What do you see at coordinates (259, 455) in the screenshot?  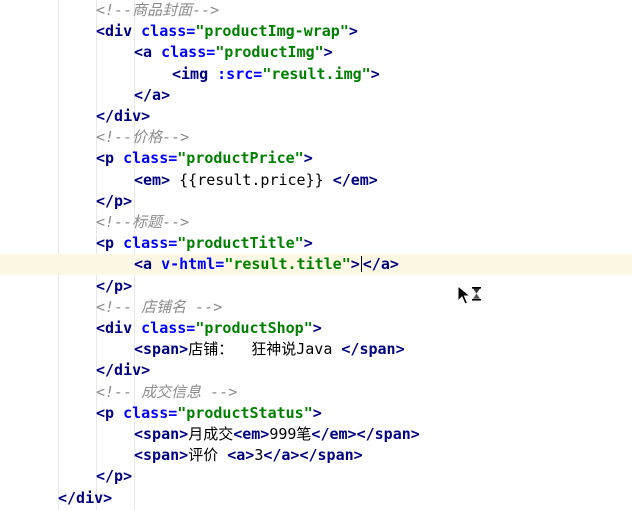 I see `code-text: 3` at bounding box center [259, 455].